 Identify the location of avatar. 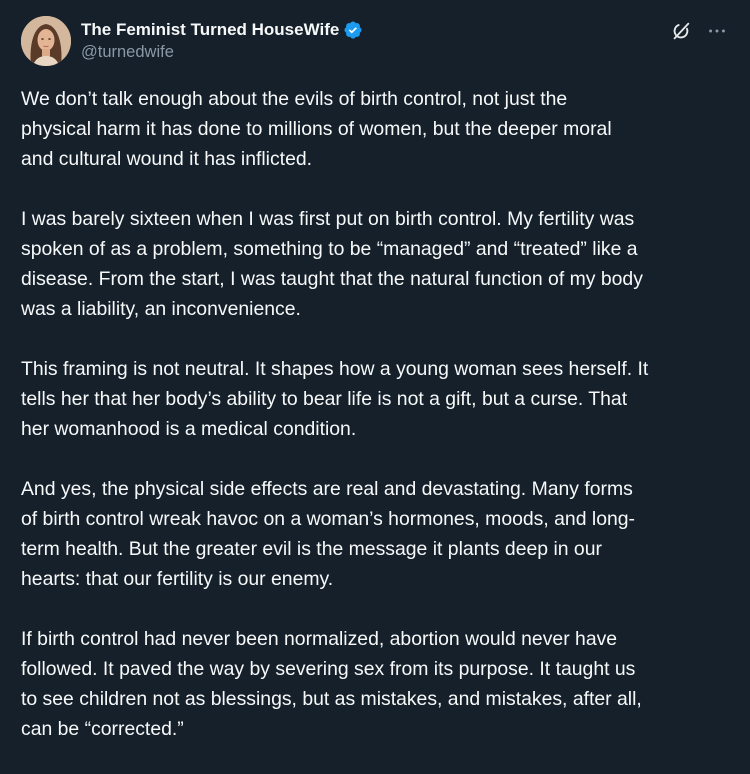
(46, 41).